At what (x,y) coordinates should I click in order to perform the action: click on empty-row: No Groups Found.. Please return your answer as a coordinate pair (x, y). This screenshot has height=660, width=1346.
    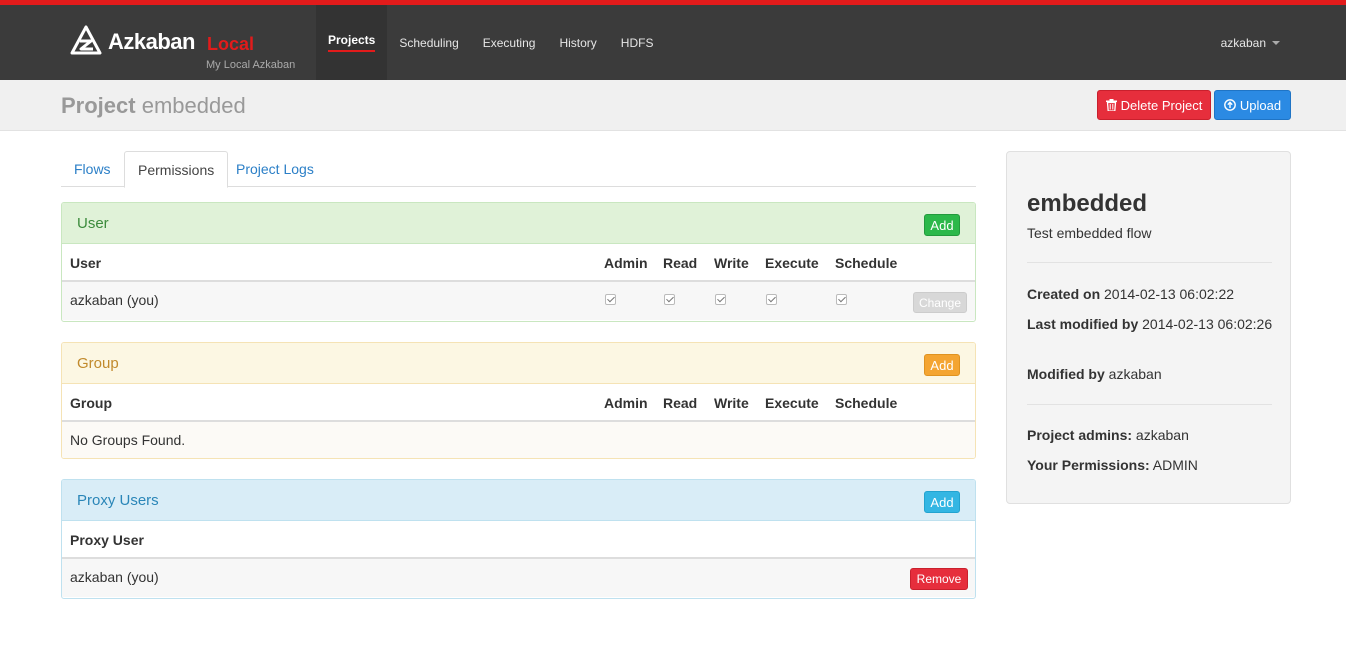
    Looking at the image, I should click on (518, 440).